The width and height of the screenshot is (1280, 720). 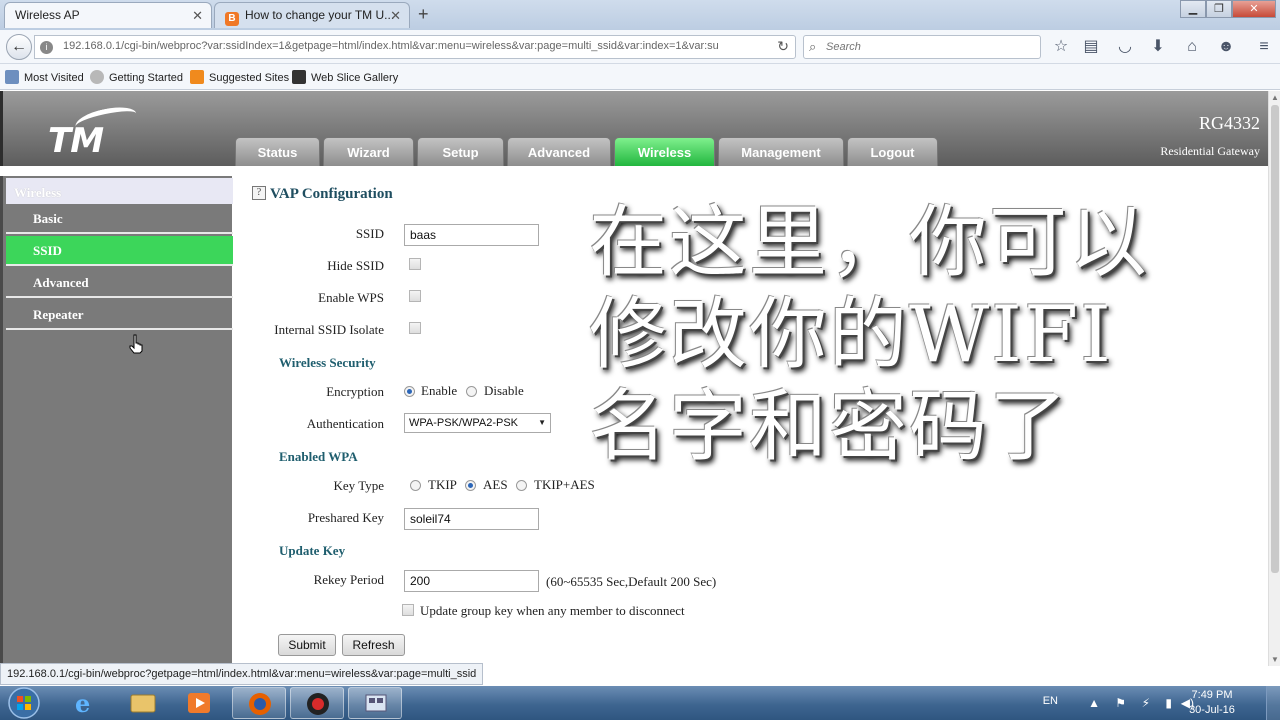 I want to click on tab-status: Status, so click(x=277, y=151).